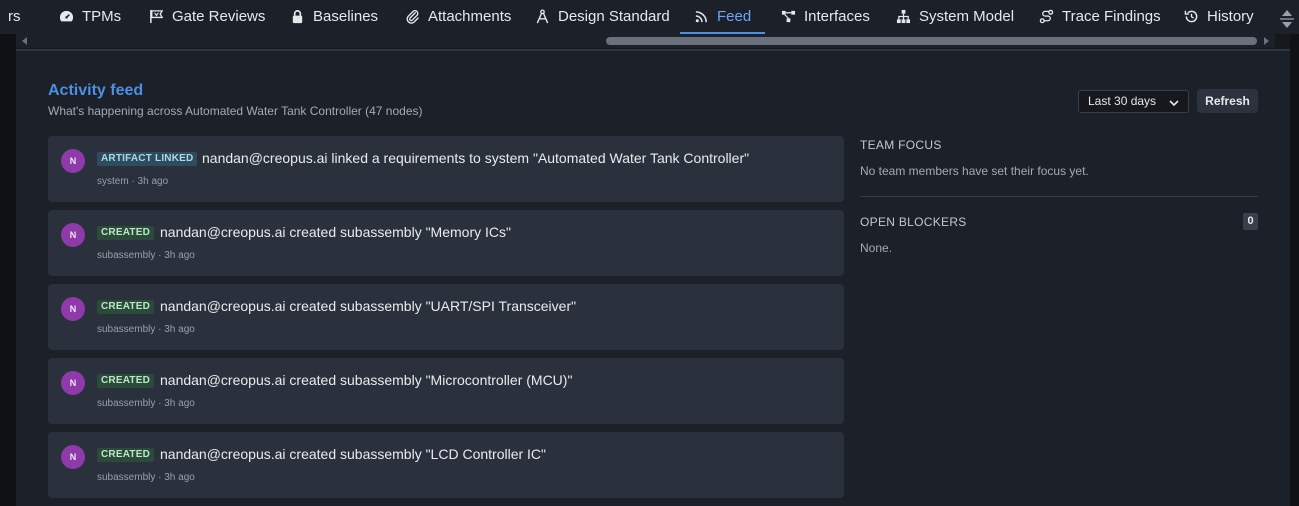 This screenshot has height=506, width=1299. What do you see at coordinates (14, 16) in the screenshot?
I see `tab-label: rs` at bounding box center [14, 16].